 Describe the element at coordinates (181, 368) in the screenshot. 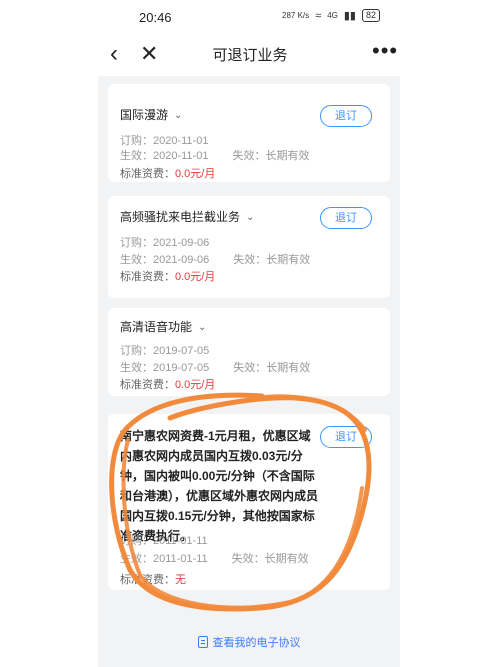

I see `effect-date: 2019-07-05` at that location.